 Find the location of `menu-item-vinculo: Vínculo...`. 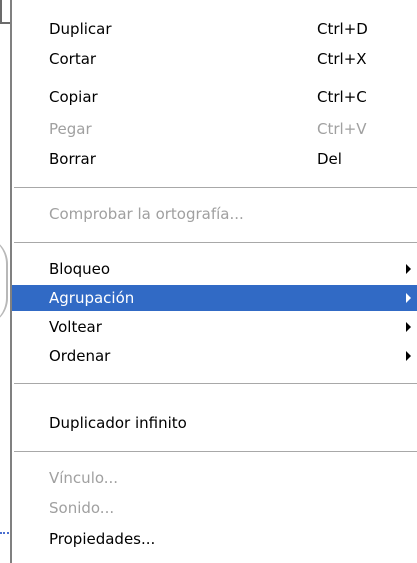

menu-item-vinculo: Vínculo... is located at coordinates (214, 478).